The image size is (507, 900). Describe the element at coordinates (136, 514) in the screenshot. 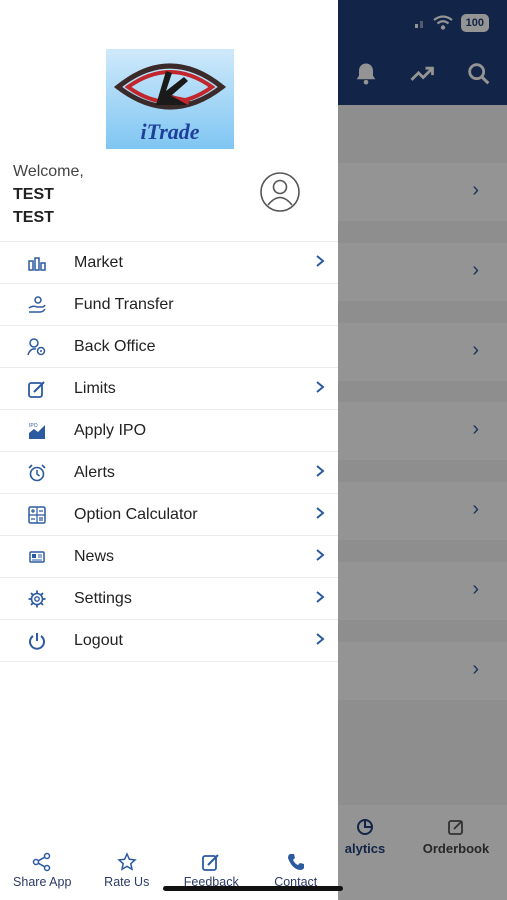

I see `menu-label: Option Calculator` at that location.